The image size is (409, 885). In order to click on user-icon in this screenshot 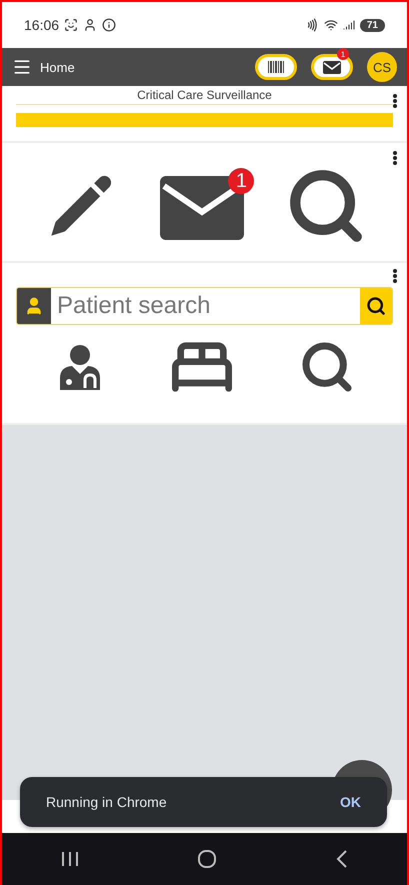, I will do `click(34, 306)`.